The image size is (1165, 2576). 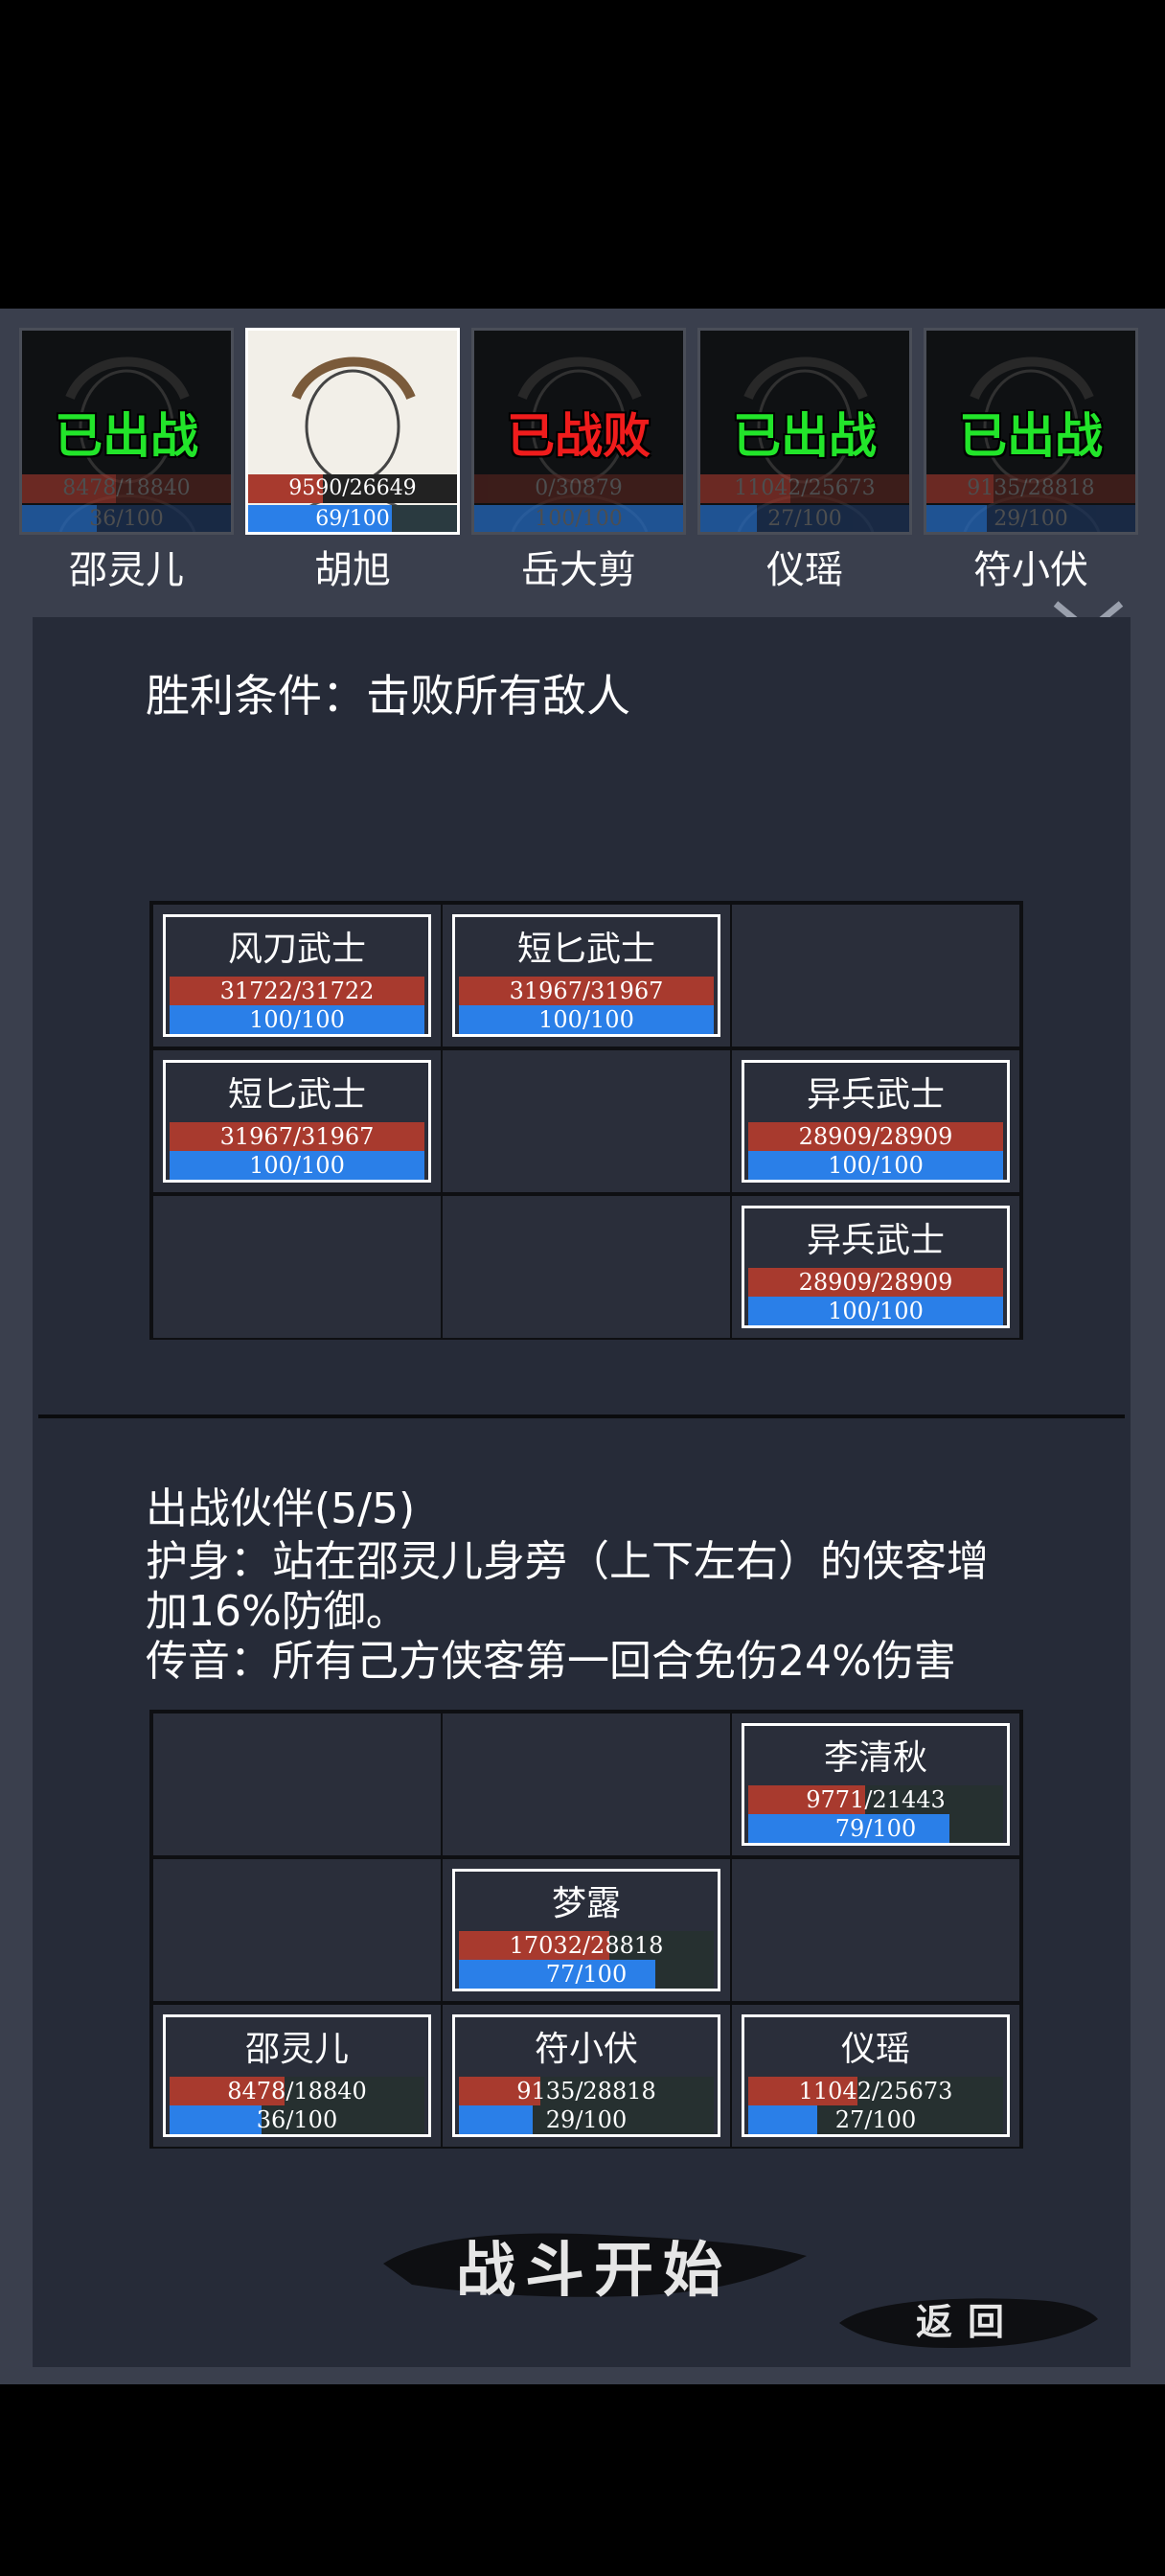 I want to click on start-battle-button: 战斗开始, so click(x=594, y=2262).